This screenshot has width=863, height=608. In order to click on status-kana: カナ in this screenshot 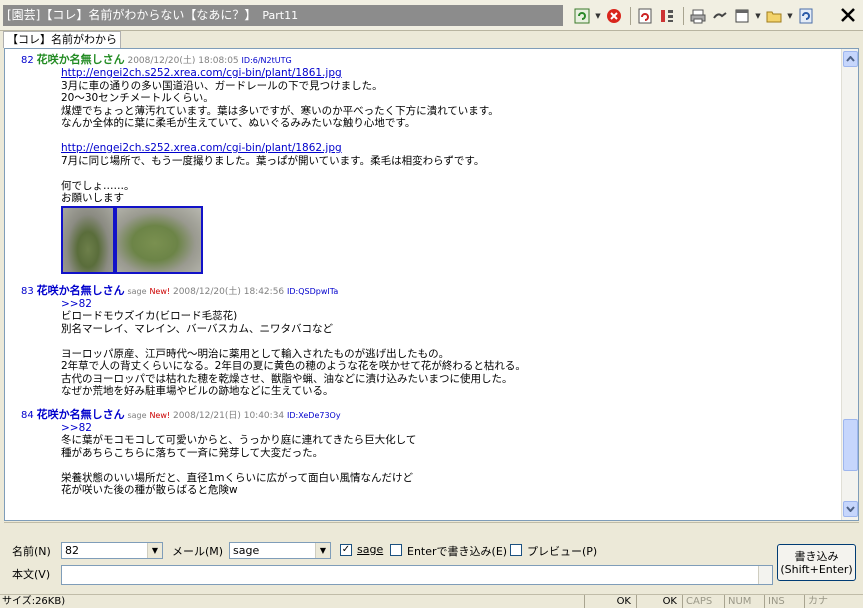, I will do `click(824, 601)`.